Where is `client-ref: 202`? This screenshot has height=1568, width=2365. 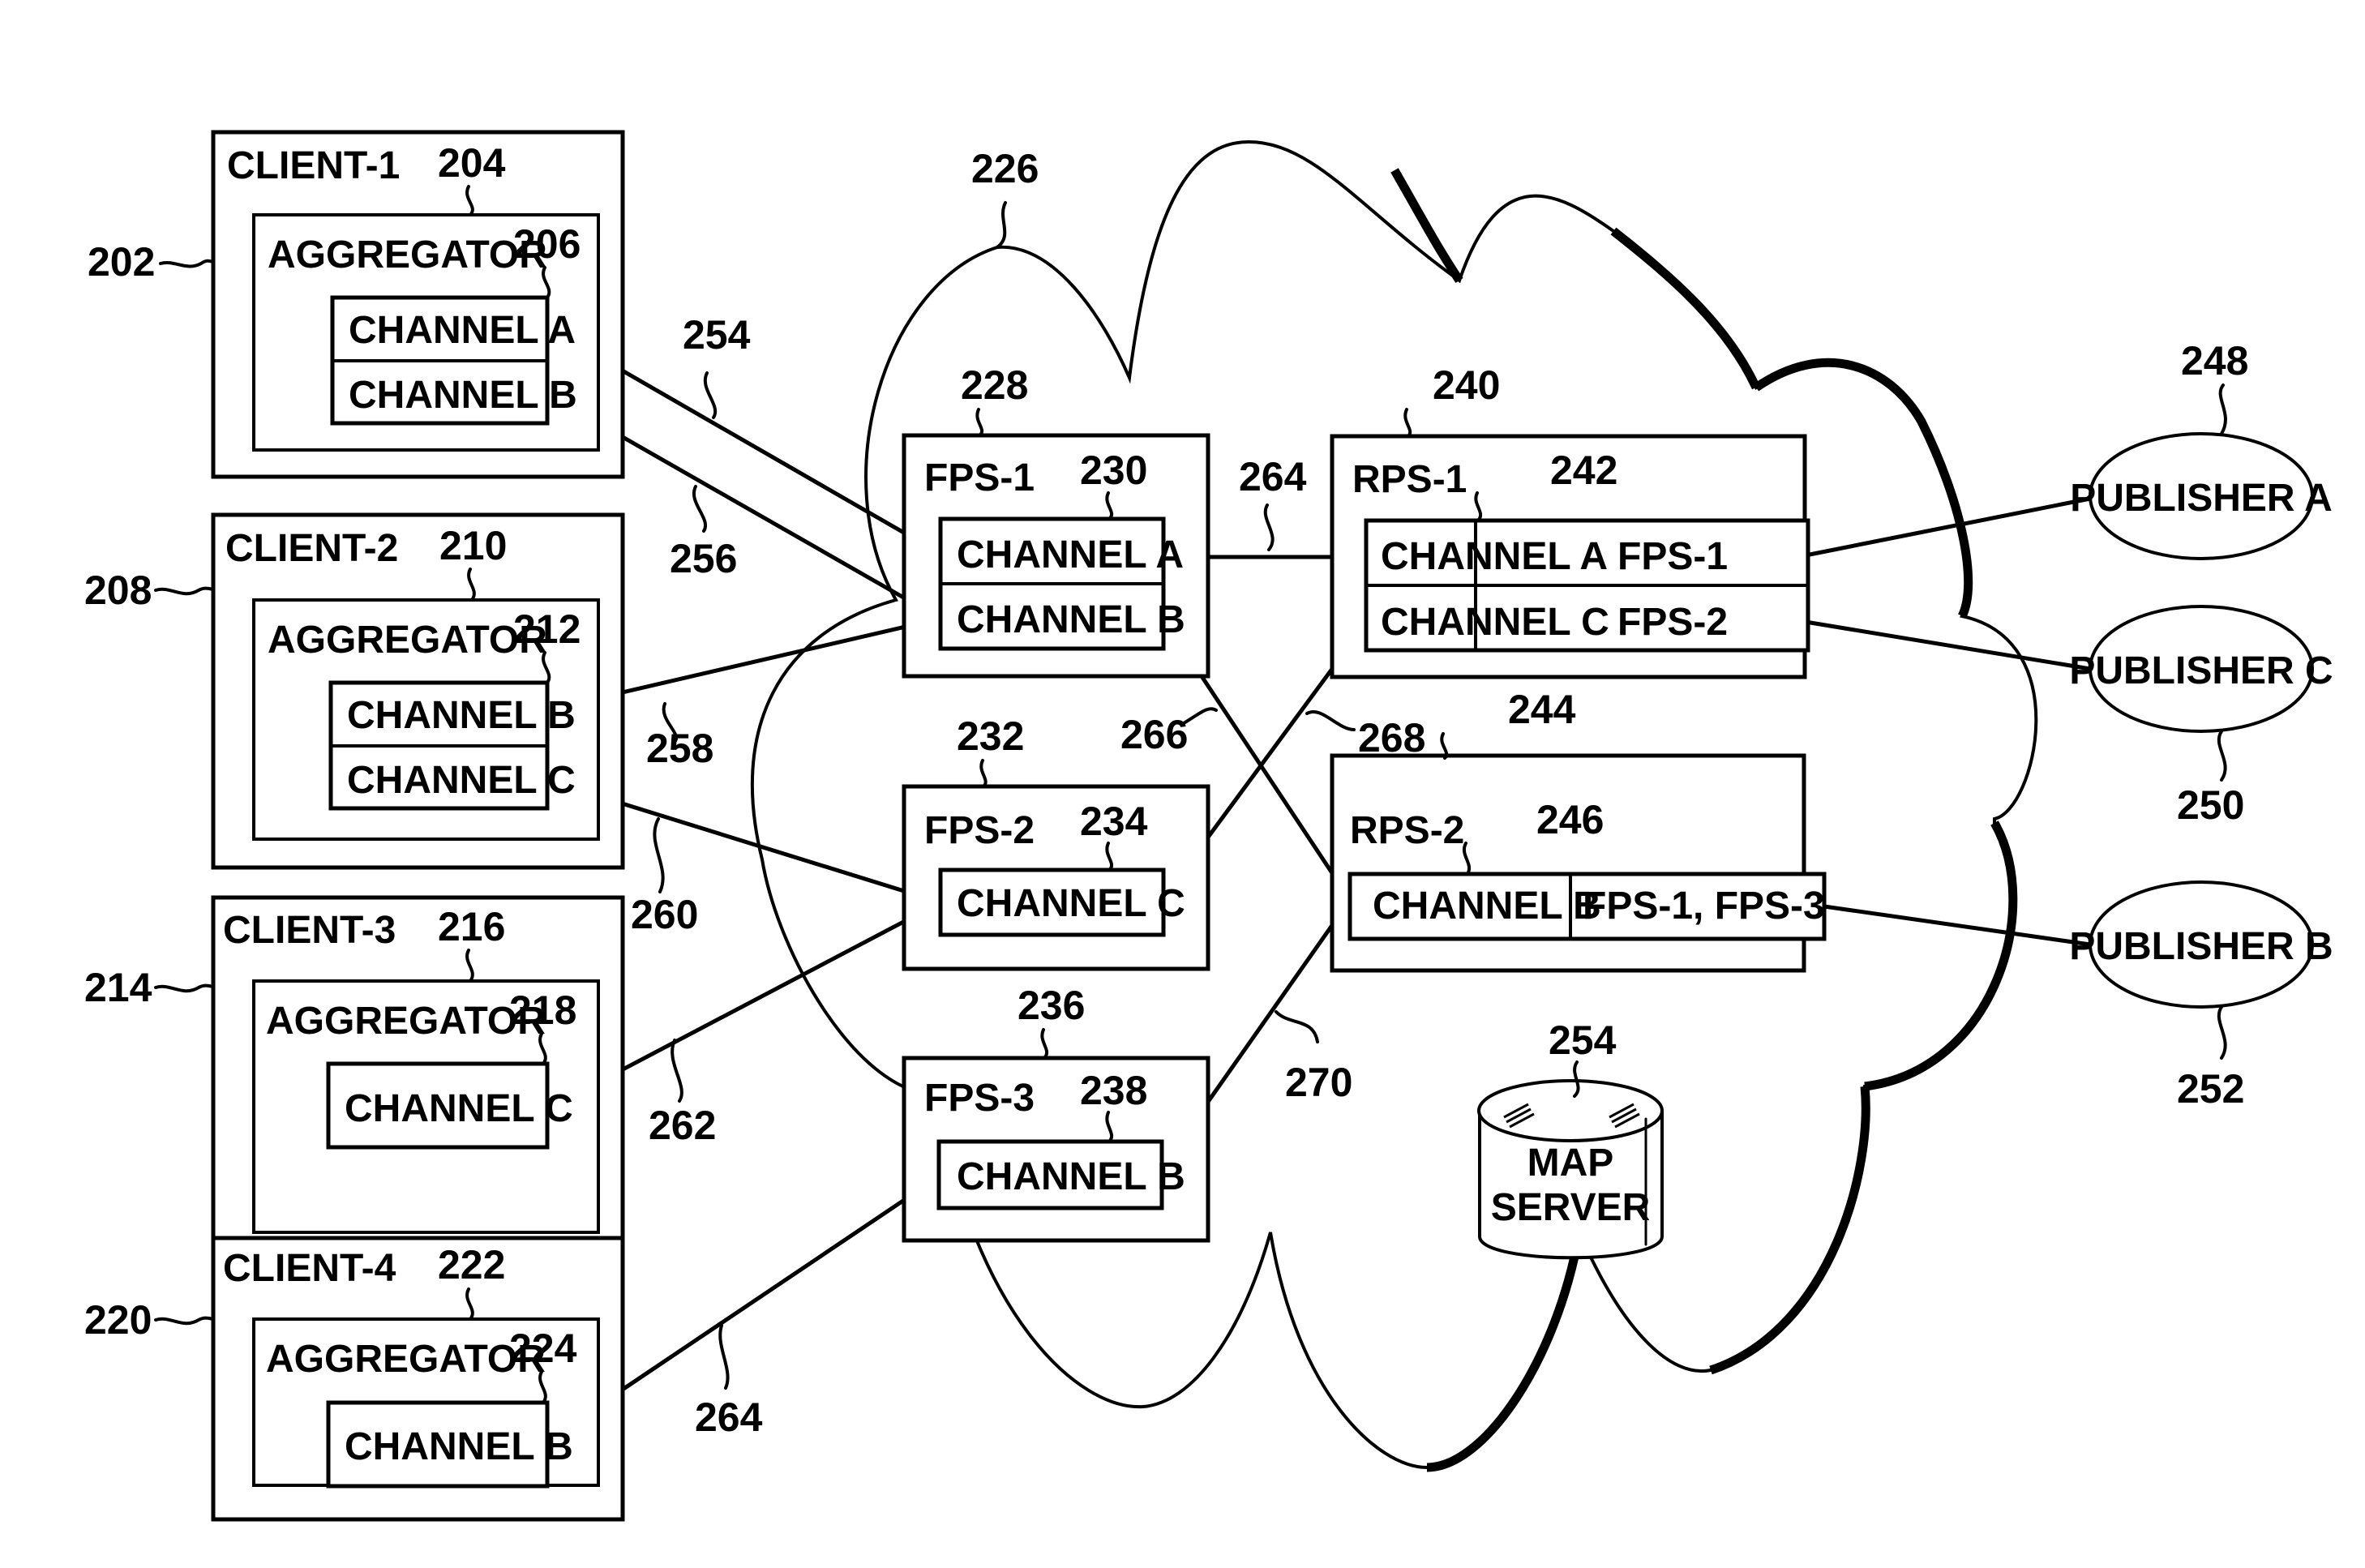 client-ref: 202 is located at coordinates (121, 262).